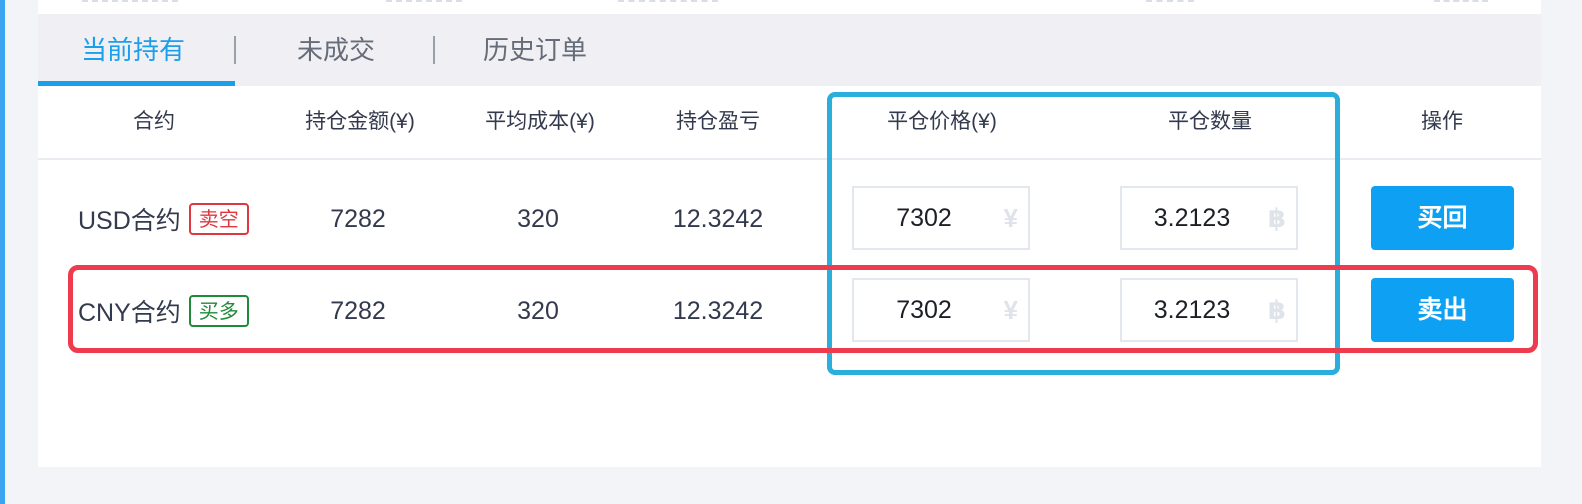 The image size is (1582, 504). Describe the element at coordinates (1442, 218) in the screenshot. I see `buy-back-button: 买回` at that location.